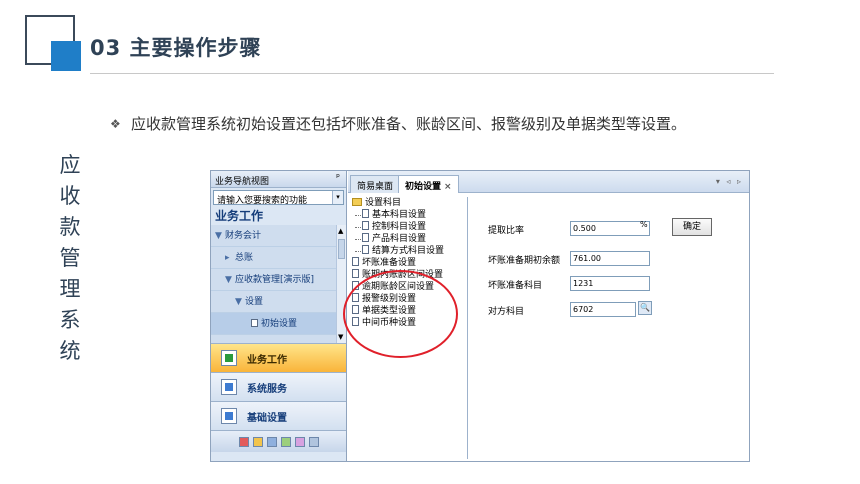  I want to click on vertical-title-char: 统, so click(70, 351).